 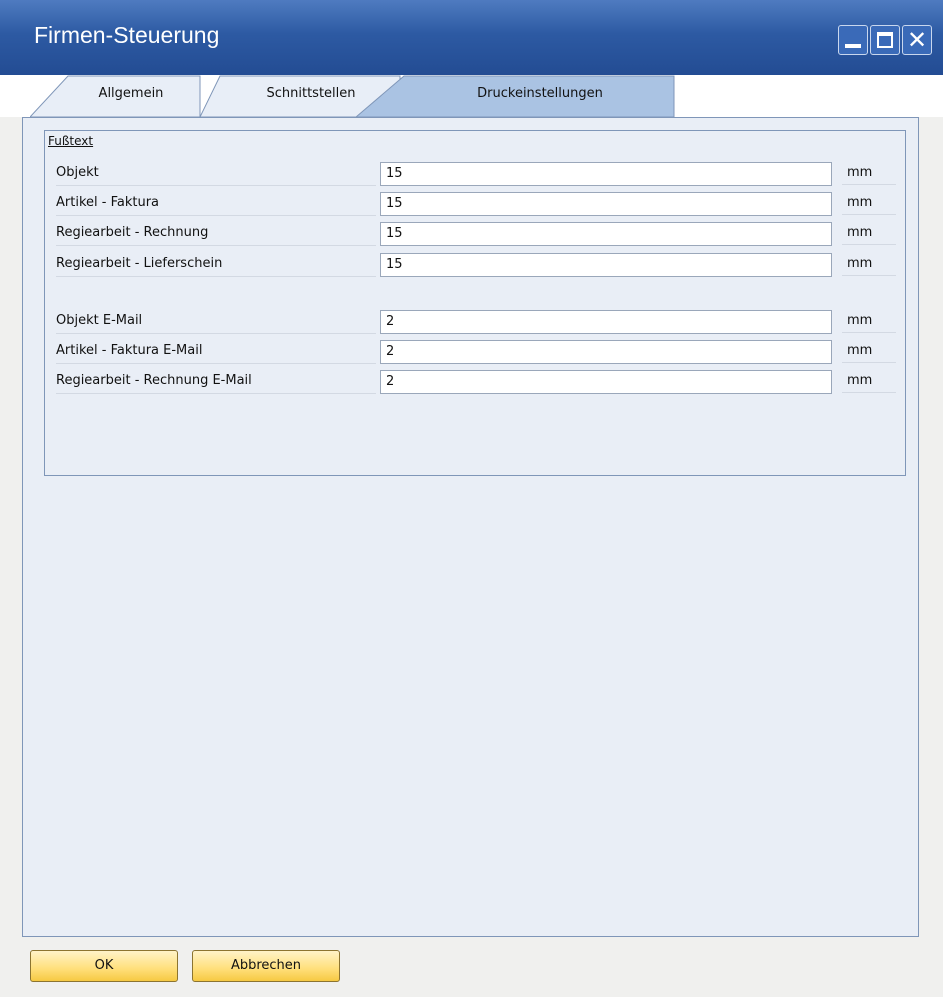 I want to click on tab-label: Druckeinstellungen, so click(x=540, y=93).